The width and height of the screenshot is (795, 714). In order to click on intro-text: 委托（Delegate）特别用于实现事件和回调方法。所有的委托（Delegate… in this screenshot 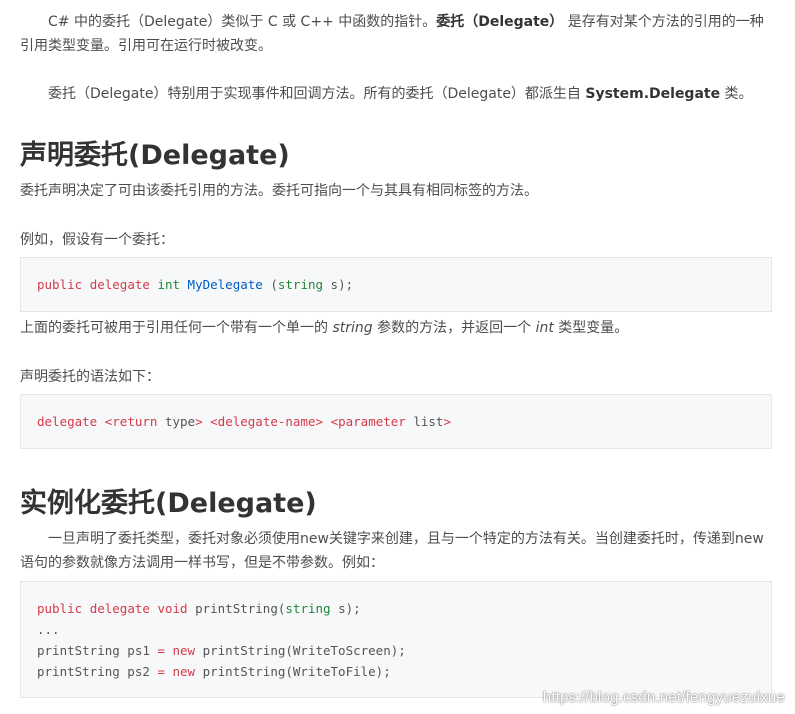, I will do `click(317, 94)`.